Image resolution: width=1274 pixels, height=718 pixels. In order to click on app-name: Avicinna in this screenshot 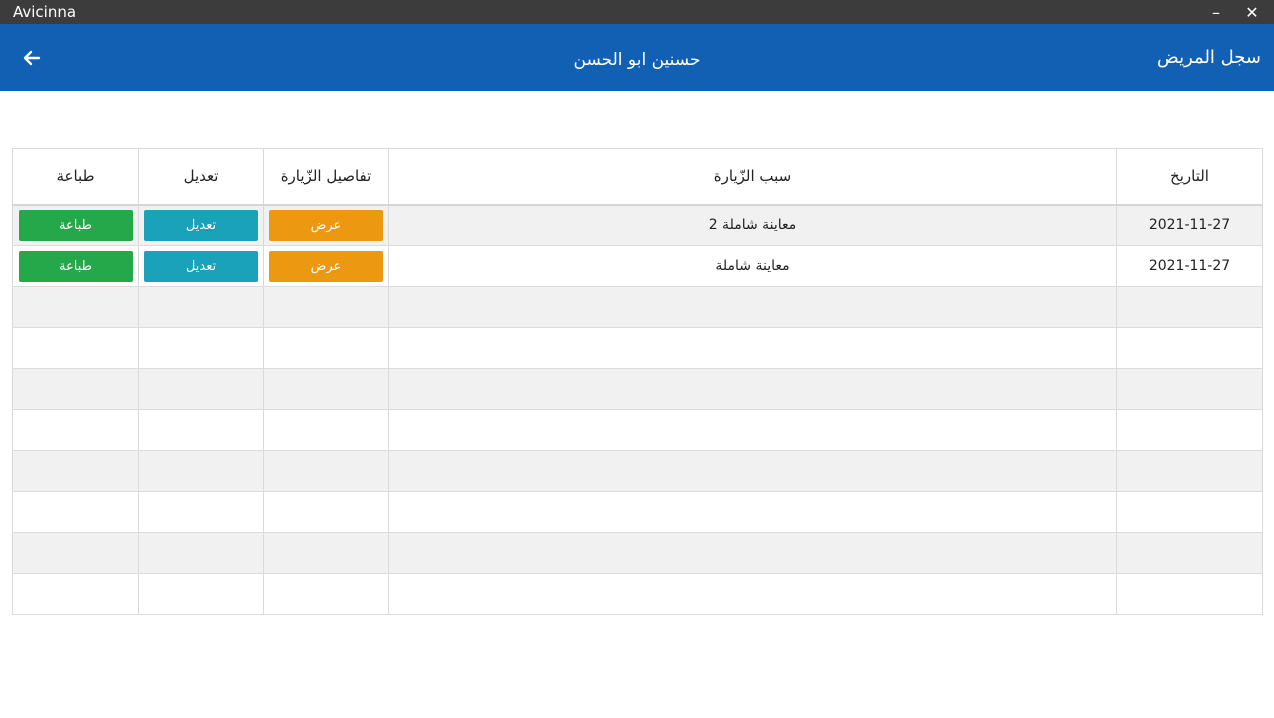, I will do `click(45, 12)`.